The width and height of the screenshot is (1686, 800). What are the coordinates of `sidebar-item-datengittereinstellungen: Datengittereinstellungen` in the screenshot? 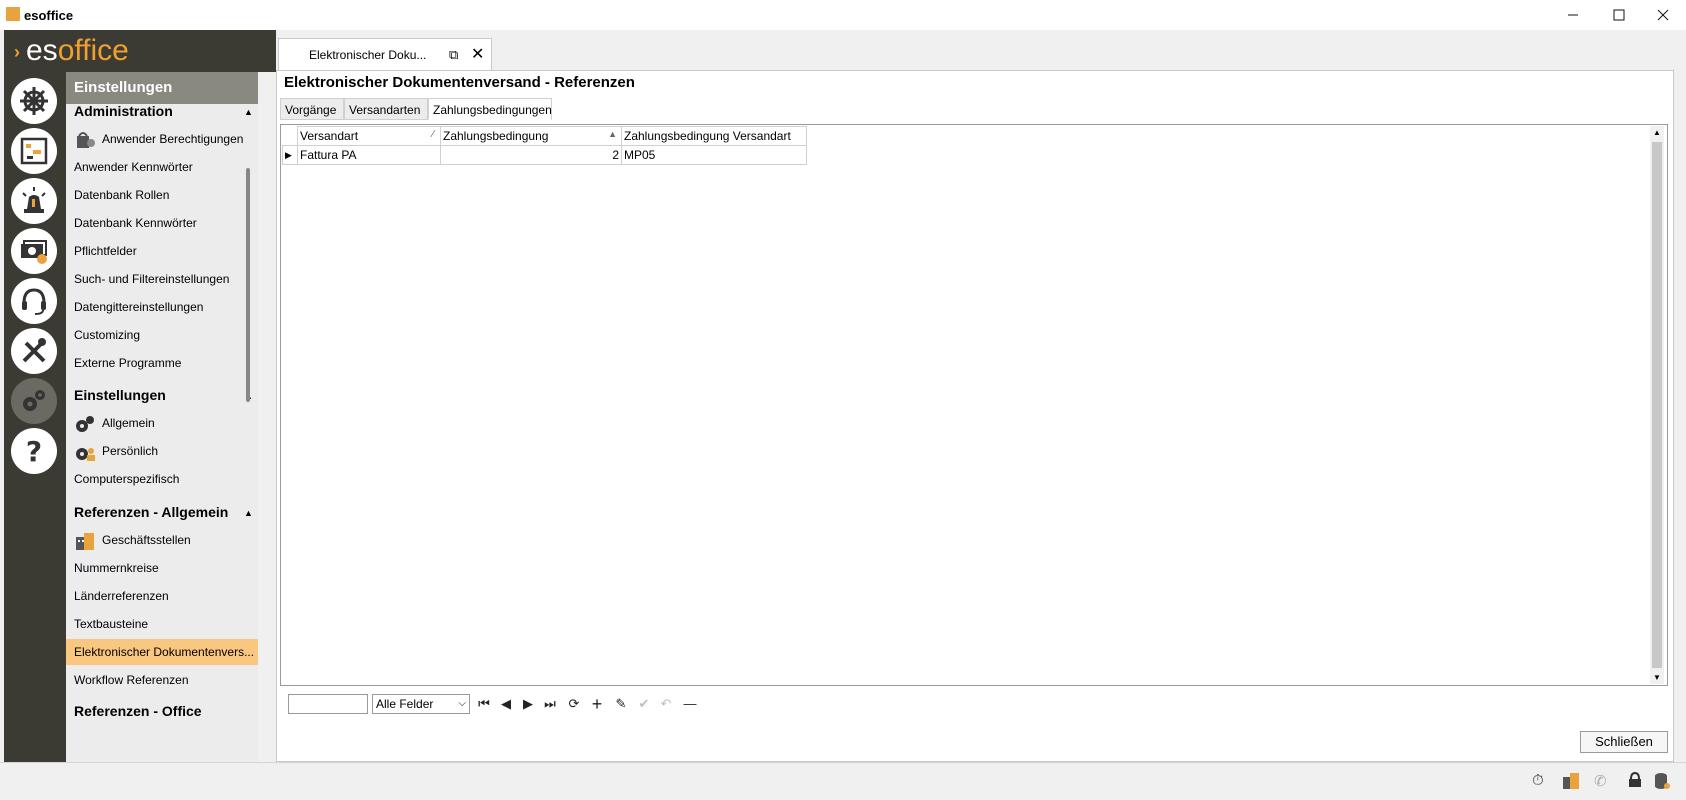 It's located at (162, 307).